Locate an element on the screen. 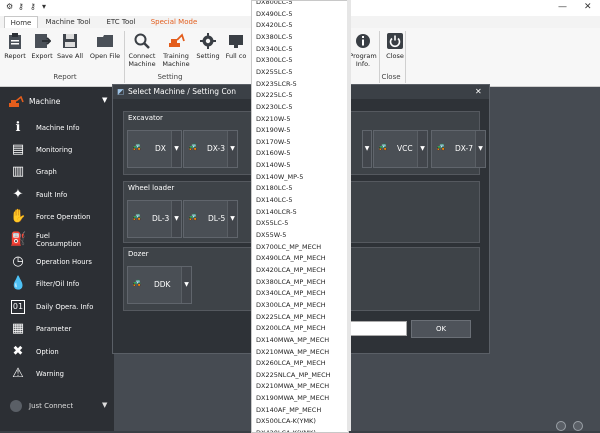 The image size is (600, 433). tab-etc-tool: ETC Tool is located at coordinates (121, 22).